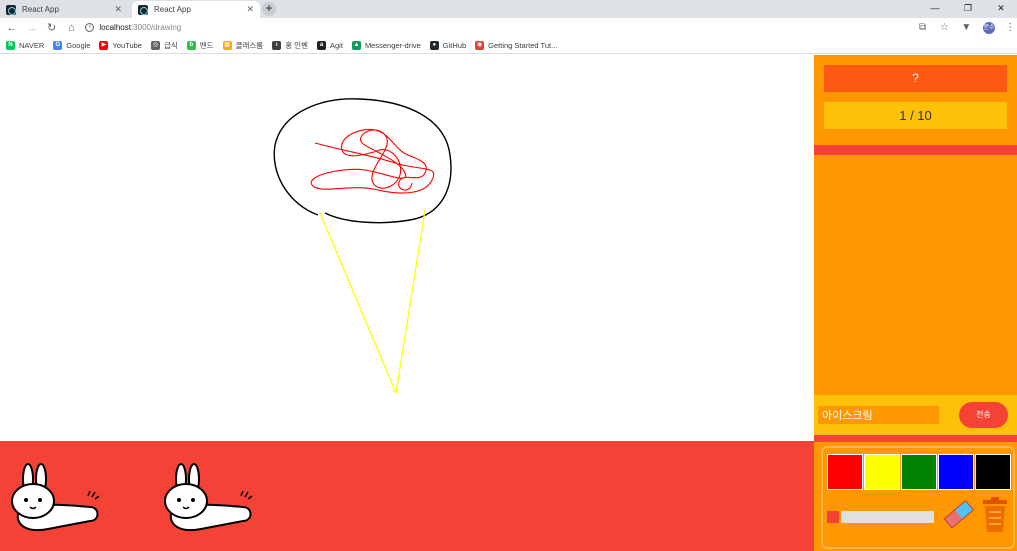 Image resolution: width=1017 pixels, height=551 pixels. Describe the element at coordinates (170, 45) in the screenshot. I see `bookmark-label: 급식` at that location.